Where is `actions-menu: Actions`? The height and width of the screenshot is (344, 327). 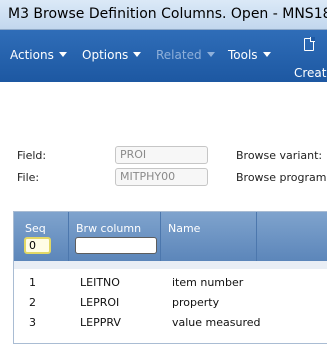
actions-menu: Actions is located at coordinates (38, 55).